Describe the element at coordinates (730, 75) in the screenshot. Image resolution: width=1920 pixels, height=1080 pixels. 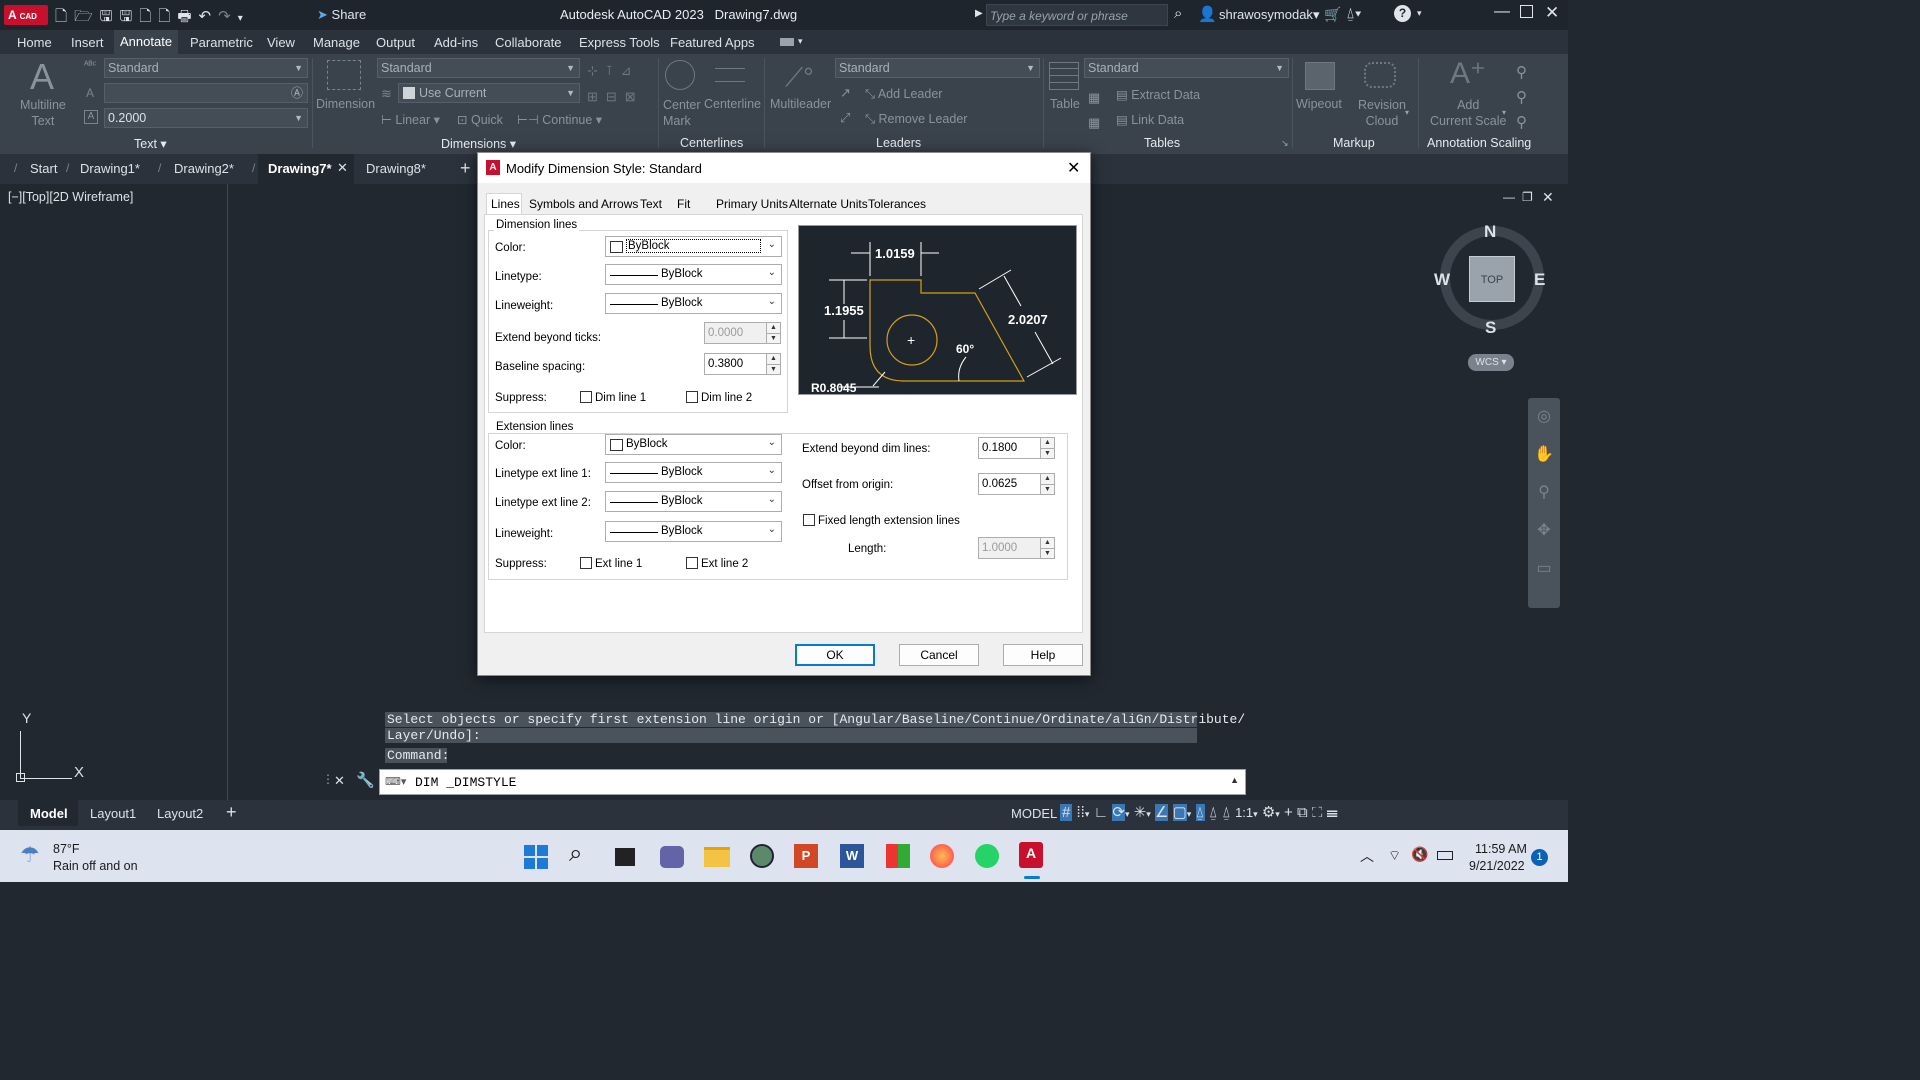
I see `centerline-icon` at that location.